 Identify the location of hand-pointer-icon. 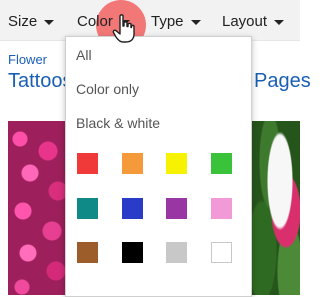
(123, 28).